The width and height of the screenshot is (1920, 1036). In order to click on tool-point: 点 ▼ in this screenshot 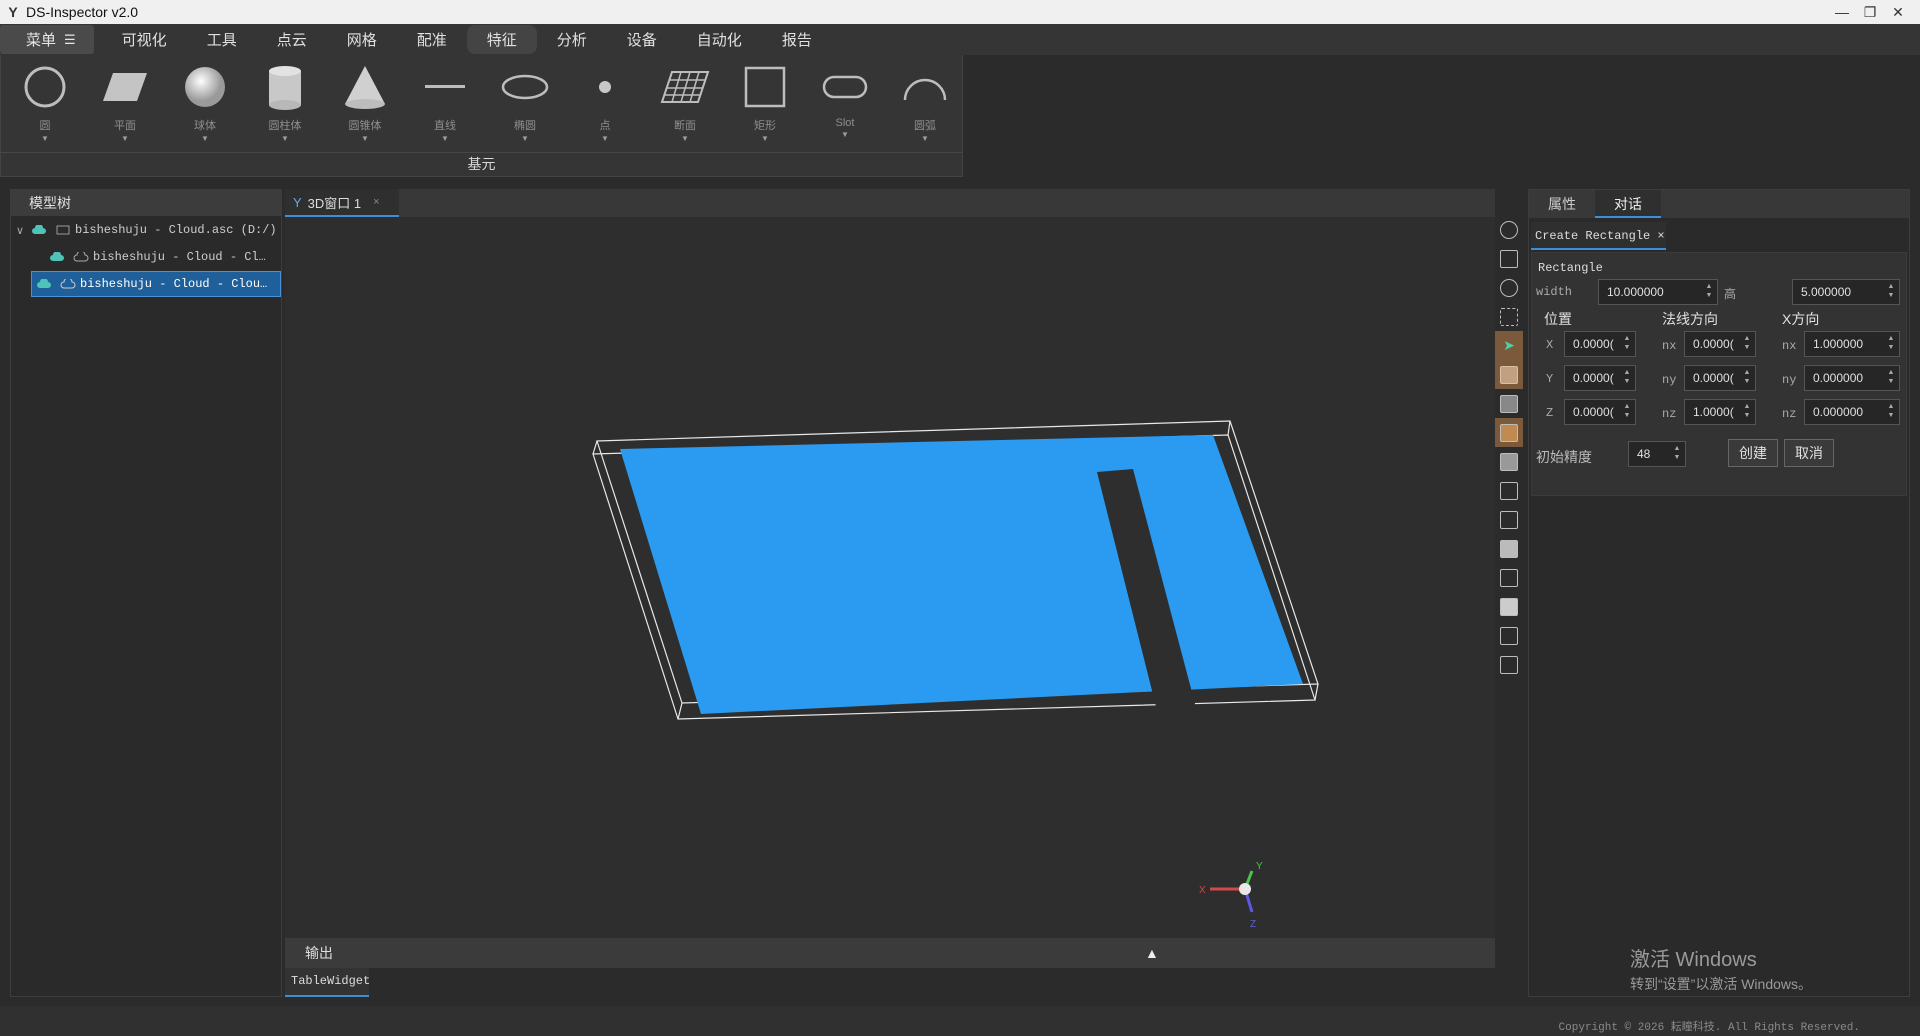, I will do `click(605, 107)`.